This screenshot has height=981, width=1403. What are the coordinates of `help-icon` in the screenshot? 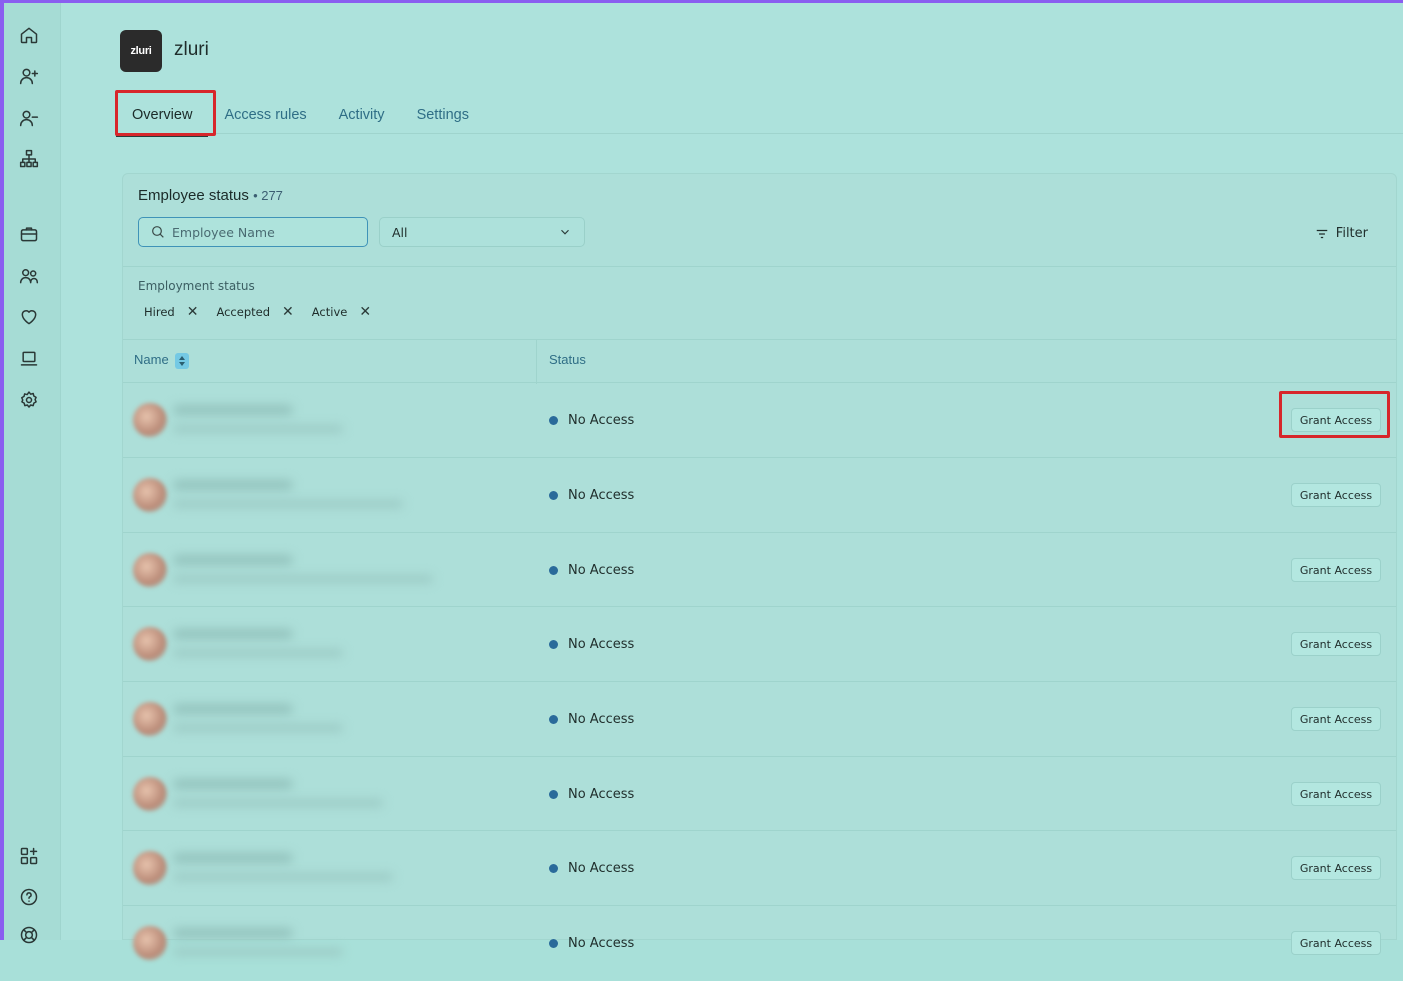 It's located at (29, 897).